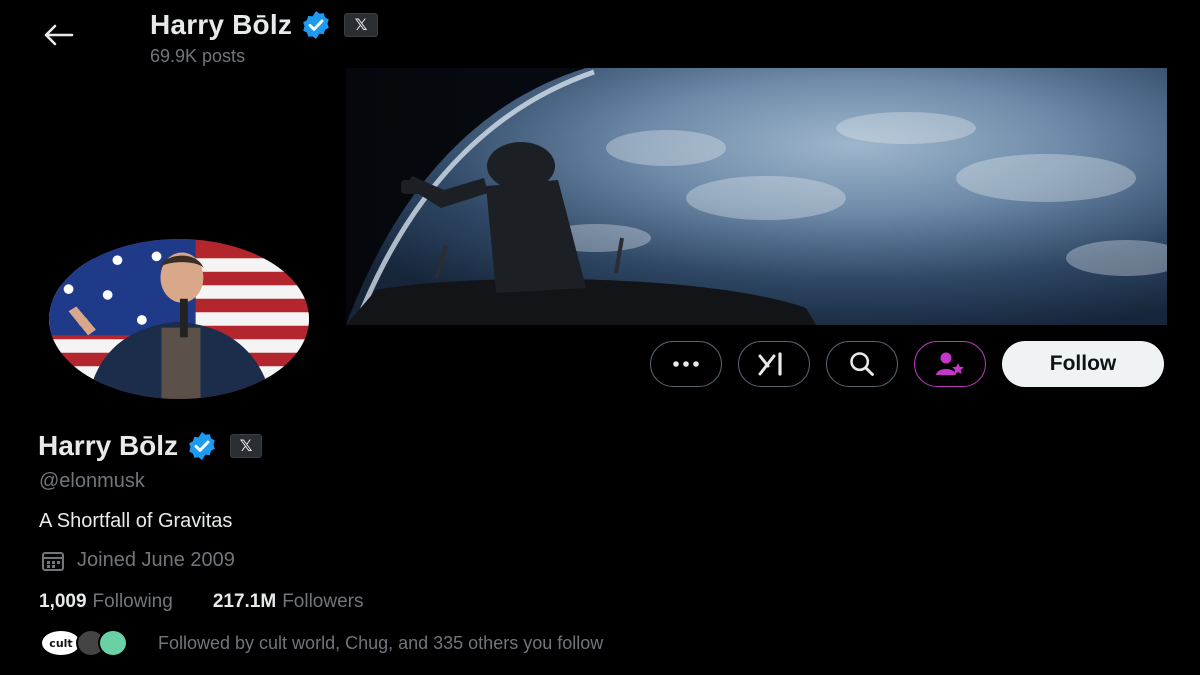 The width and height of the screenshot is (1200, 675). What do you see at coordinates (92, 481) in the screenshot?
I see `profile-handle: @elonmusk` at bounding box center [92, 481].